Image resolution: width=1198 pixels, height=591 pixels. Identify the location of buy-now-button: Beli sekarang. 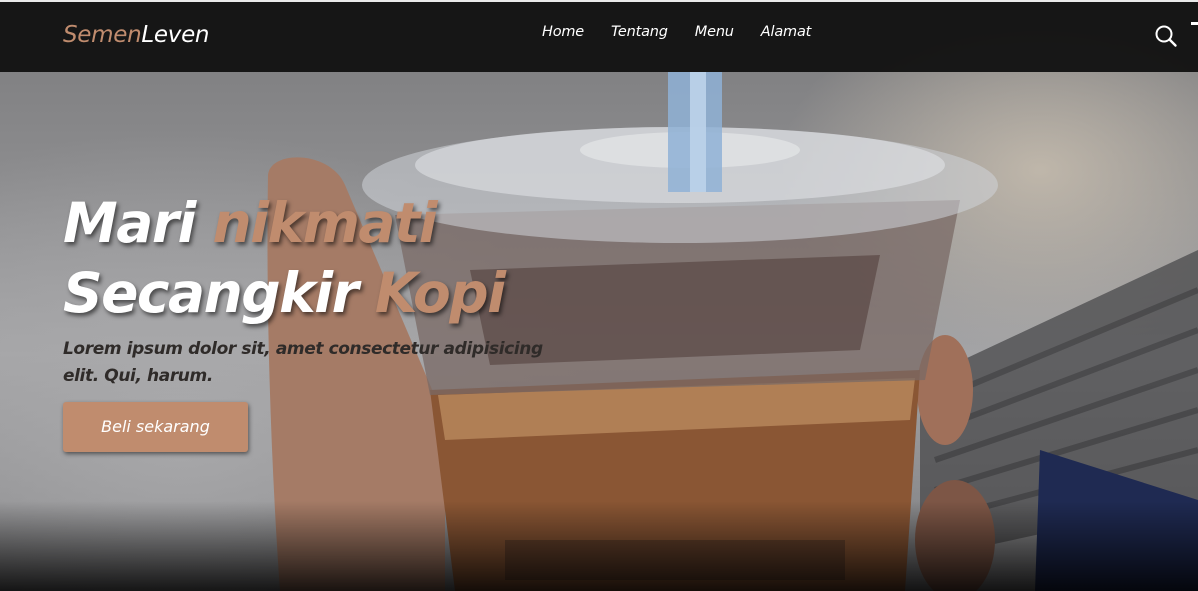
(155, 427).